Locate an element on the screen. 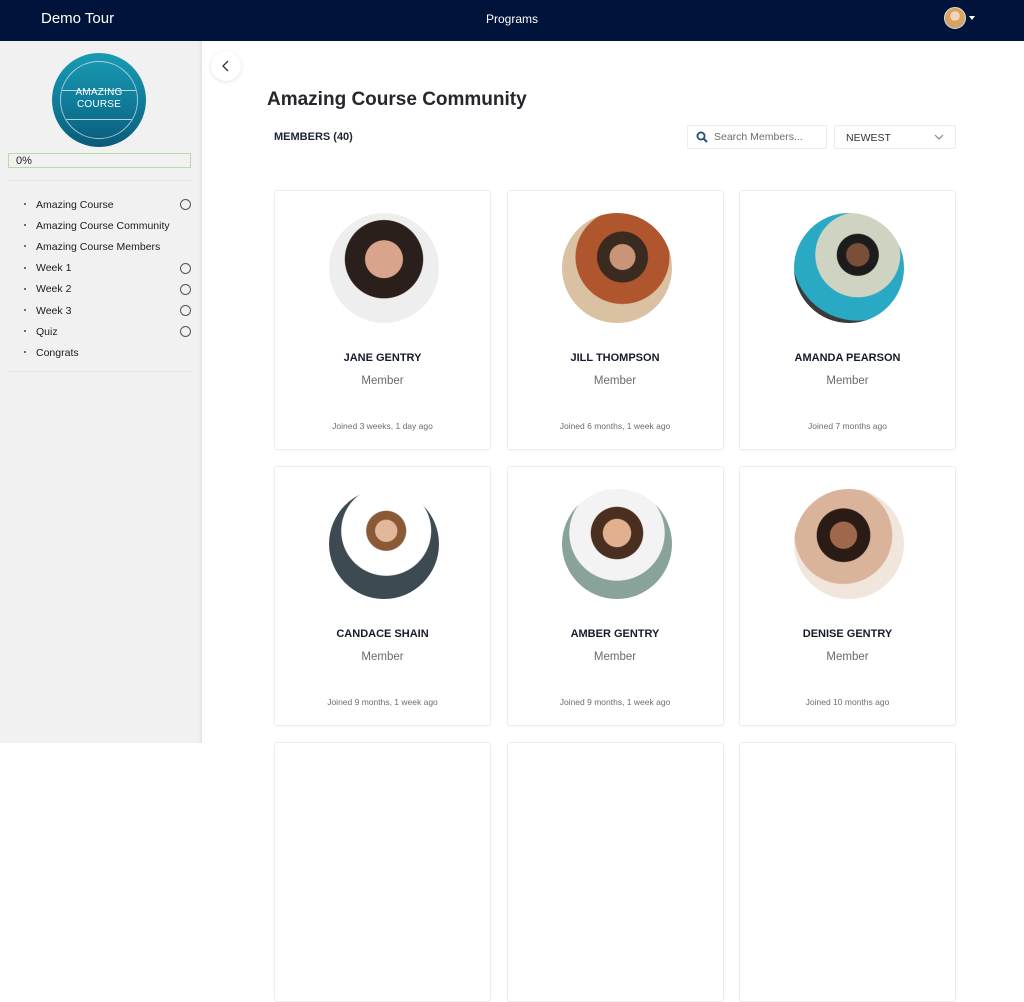  user-menu is located at coordinates (959, 18).